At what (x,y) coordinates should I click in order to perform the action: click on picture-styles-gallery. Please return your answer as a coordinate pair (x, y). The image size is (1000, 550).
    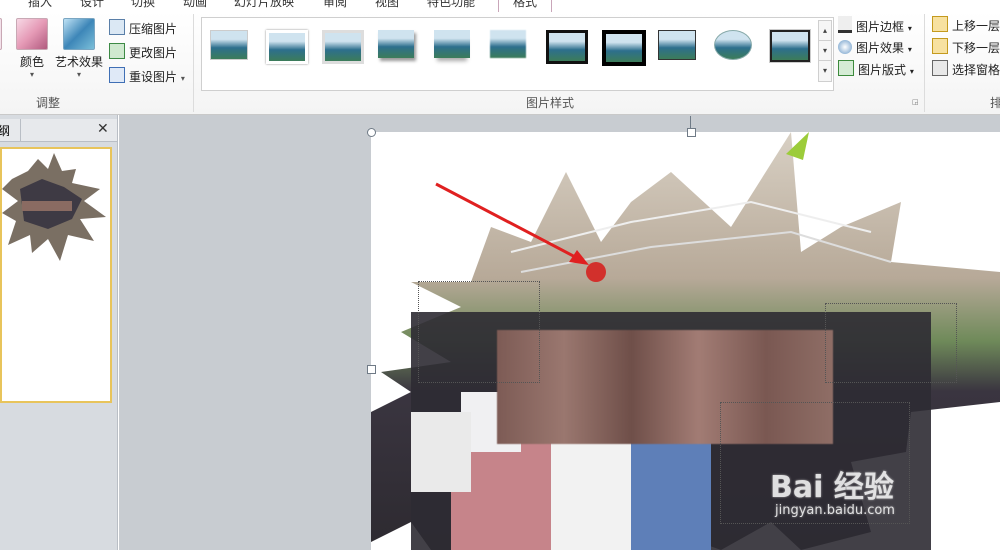
    Looking at the image, I should click on (517, 54).